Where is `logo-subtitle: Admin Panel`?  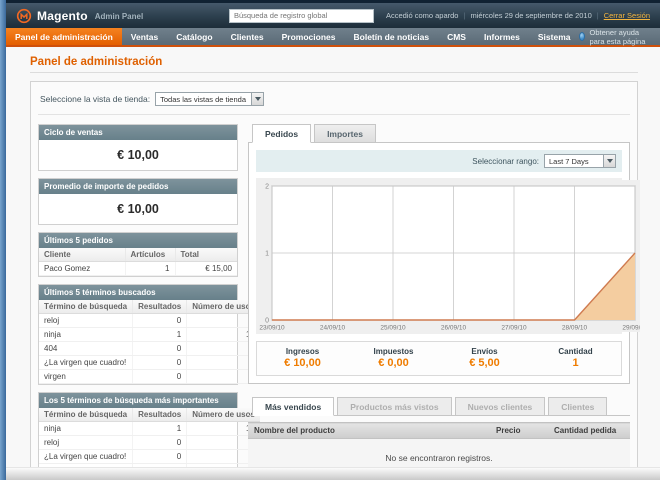 logo-subtitle: Admin Panel is located at coordinates (119, 16).